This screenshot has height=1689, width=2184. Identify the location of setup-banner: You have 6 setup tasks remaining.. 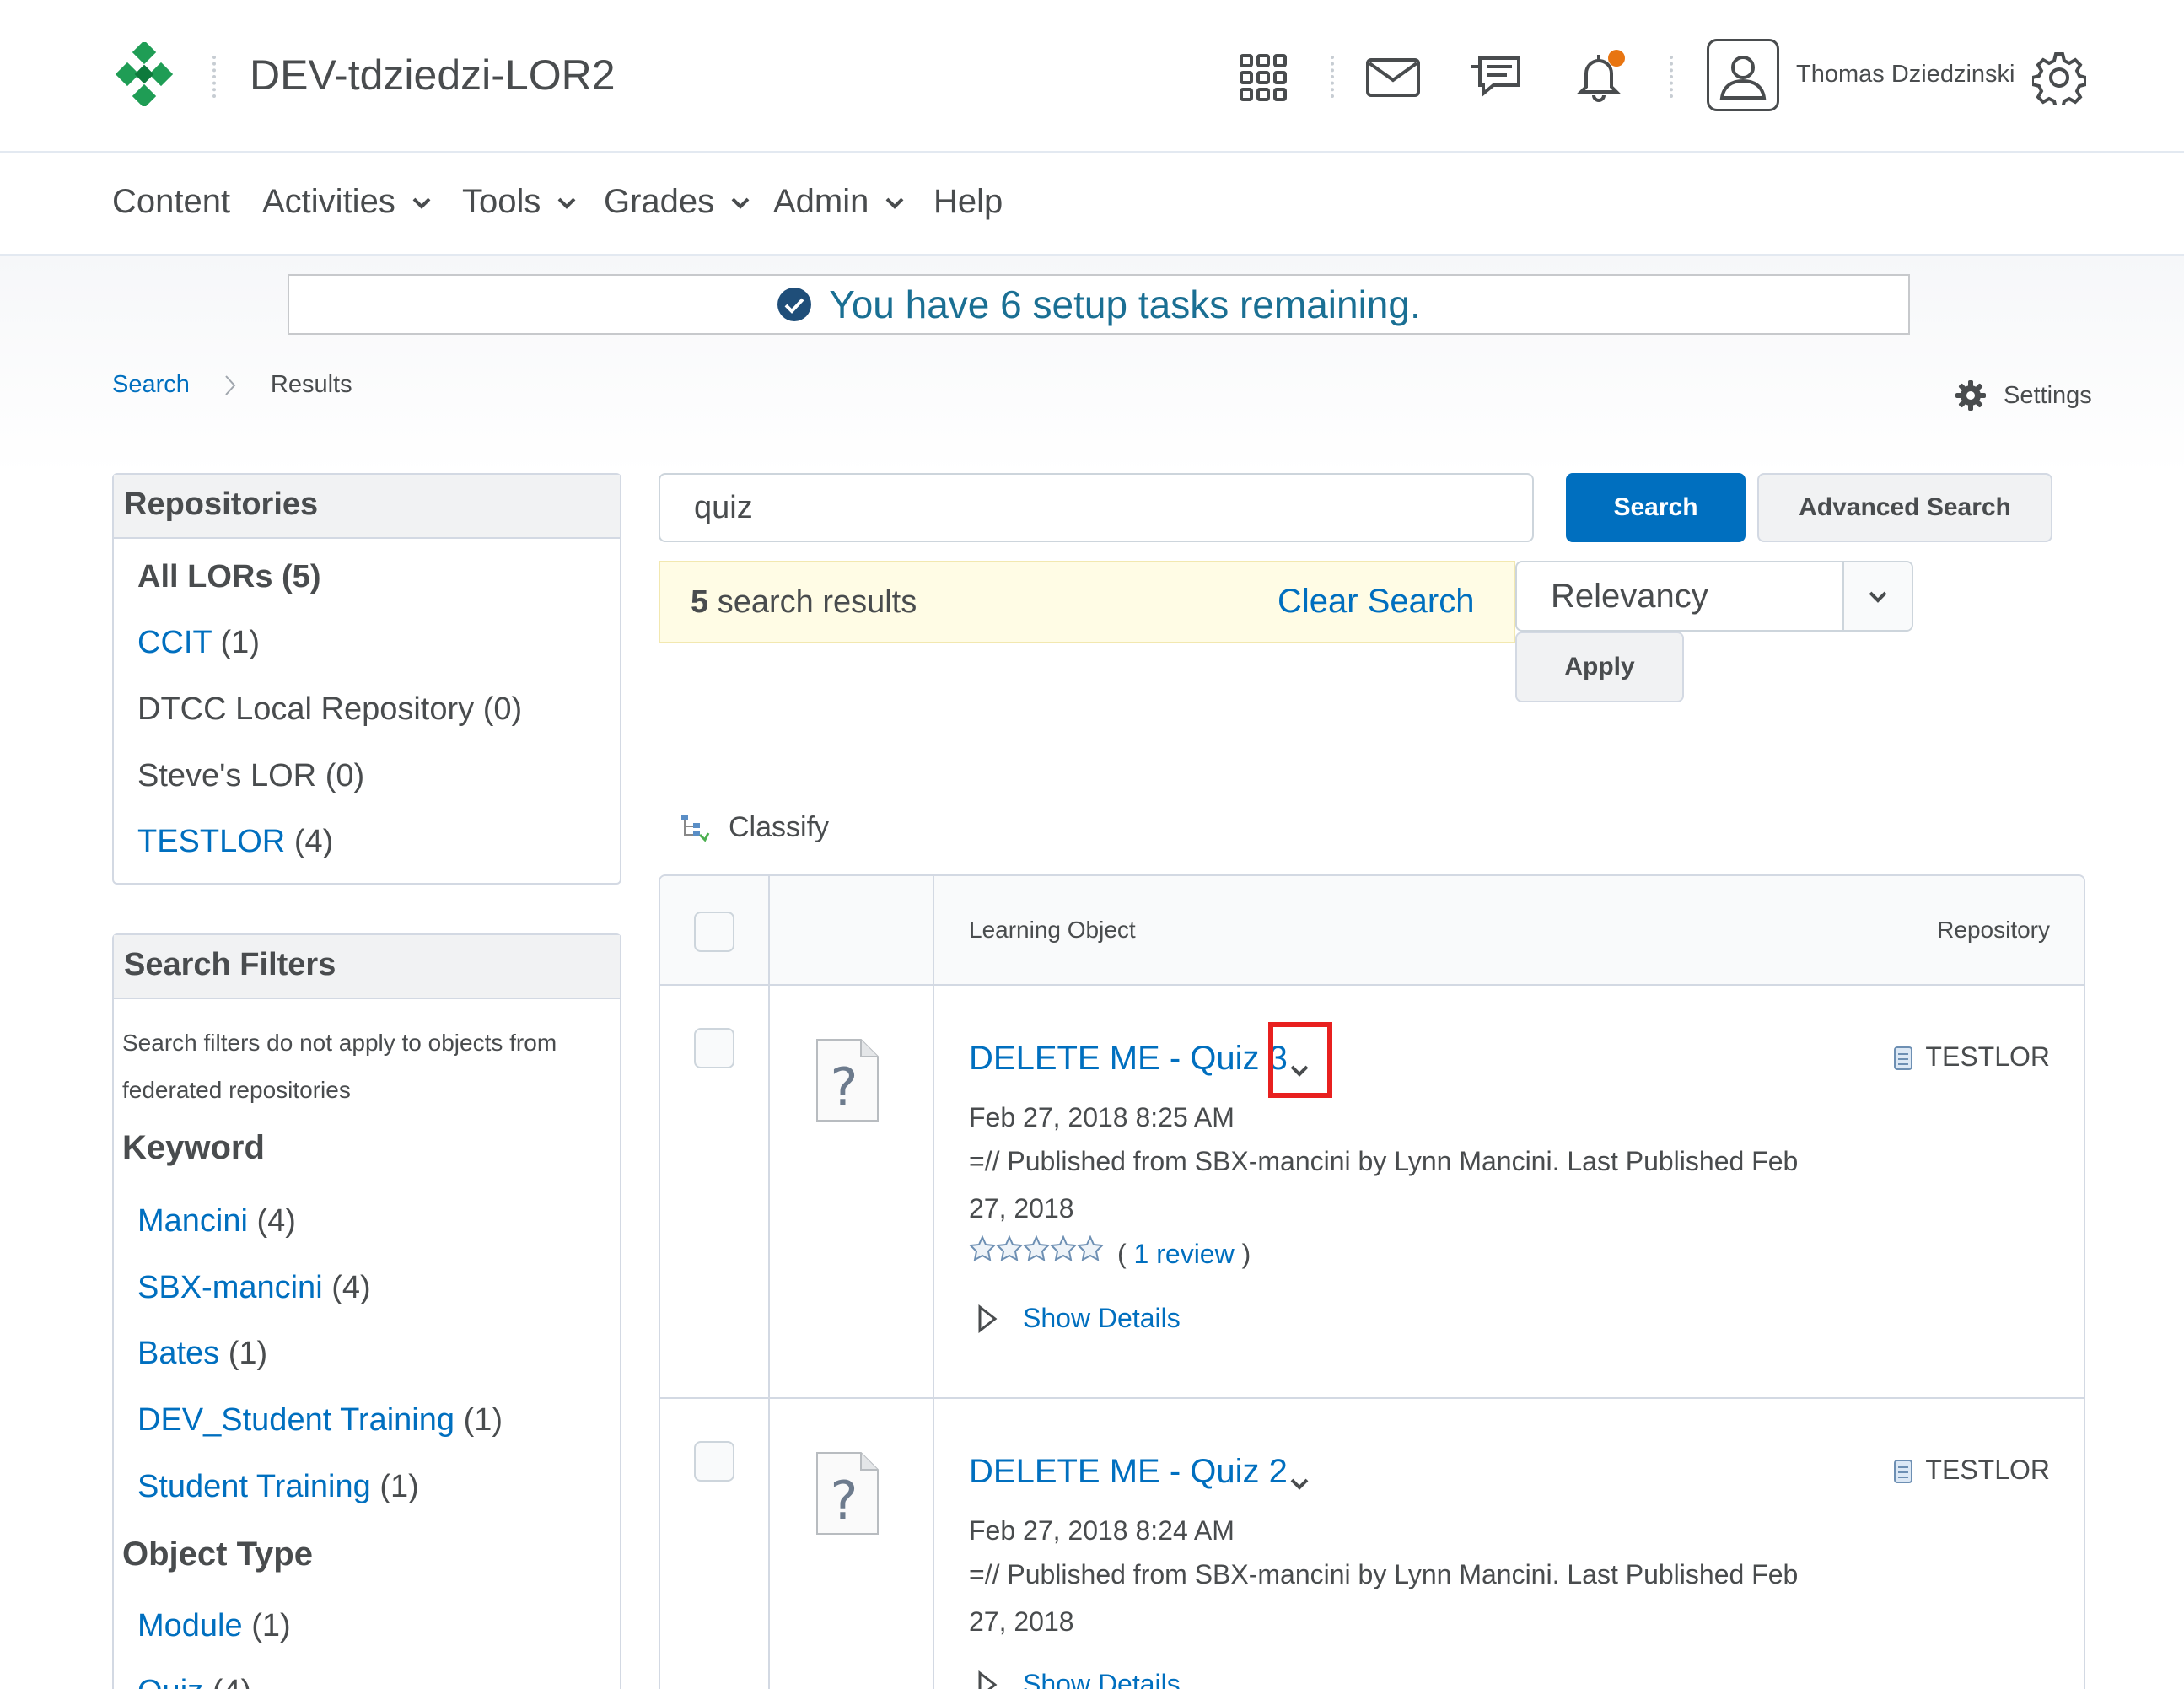
(1099, 304).